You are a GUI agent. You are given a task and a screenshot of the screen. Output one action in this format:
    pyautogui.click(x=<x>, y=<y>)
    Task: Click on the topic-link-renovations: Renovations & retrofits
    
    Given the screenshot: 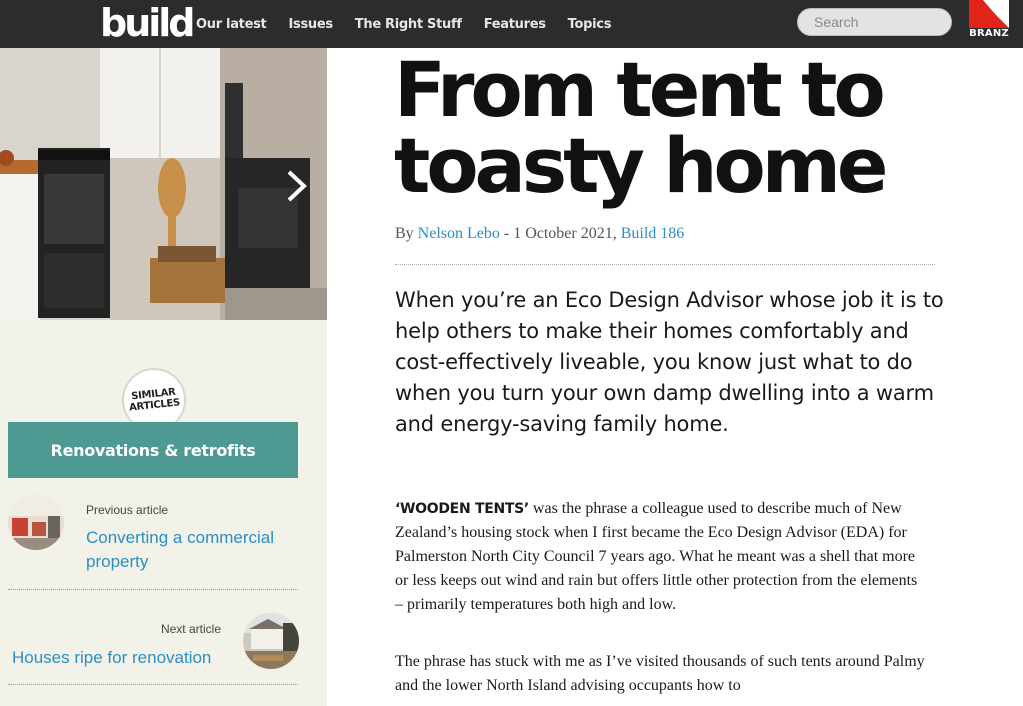 What is the action you would take?
    pyautogui.click(x=153, y=450)
    